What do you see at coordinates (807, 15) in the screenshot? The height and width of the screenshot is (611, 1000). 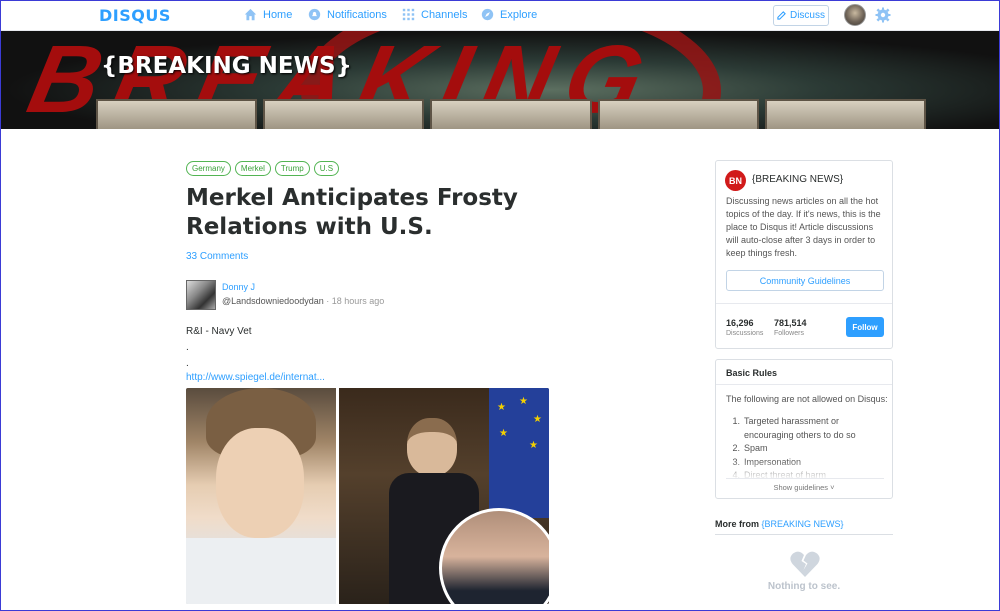 I see `discuss-button-label: Discuss` at bounding box center [807, 15].